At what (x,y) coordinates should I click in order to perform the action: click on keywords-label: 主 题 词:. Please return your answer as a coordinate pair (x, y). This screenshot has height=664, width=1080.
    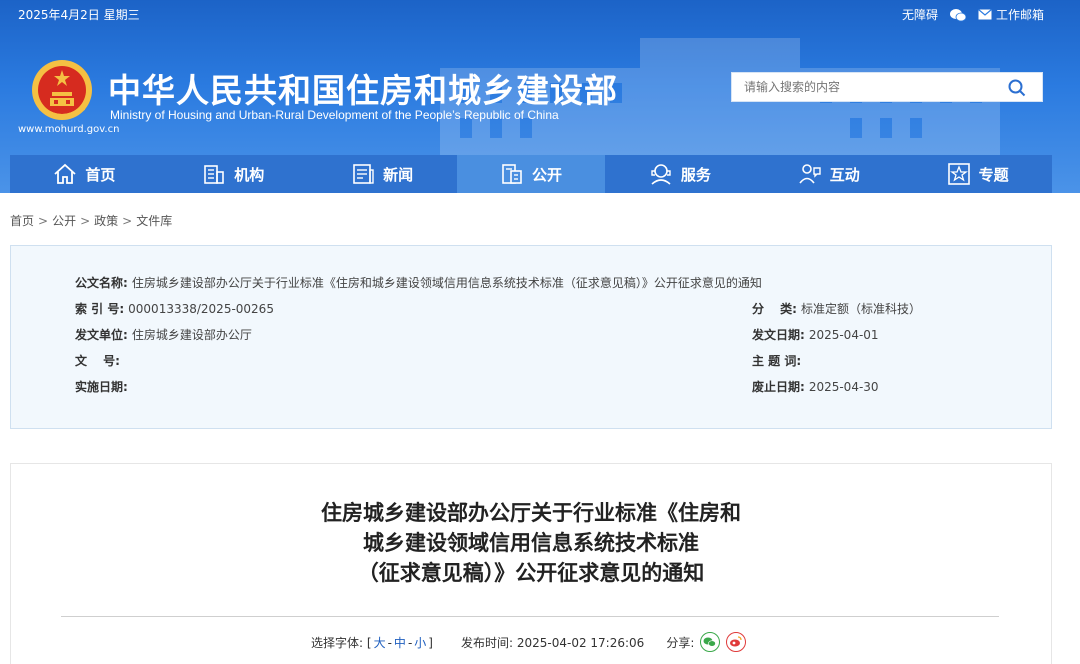
    Looking at the image, I should click on (777, 361).